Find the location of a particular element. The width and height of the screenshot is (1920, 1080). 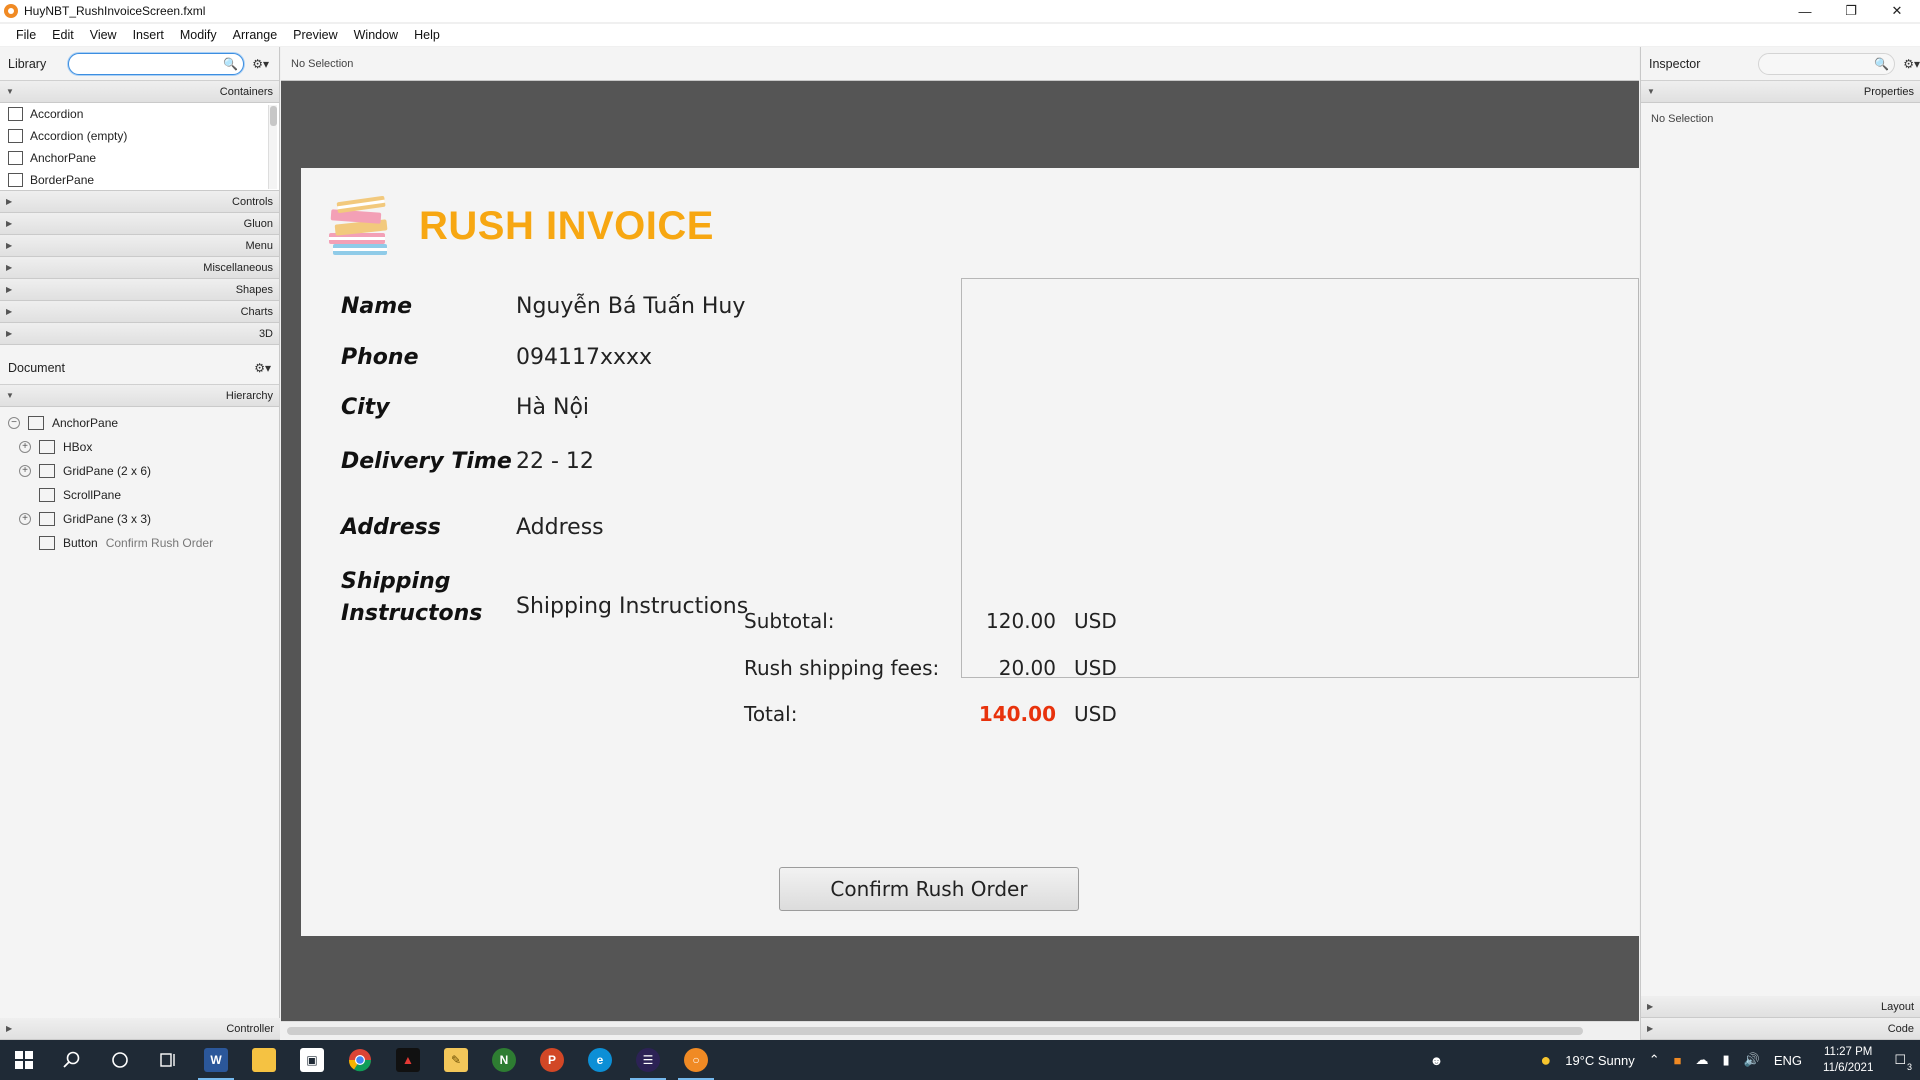

tree-node: Button Confirm Rush Order is located at coordinates (139, 543).